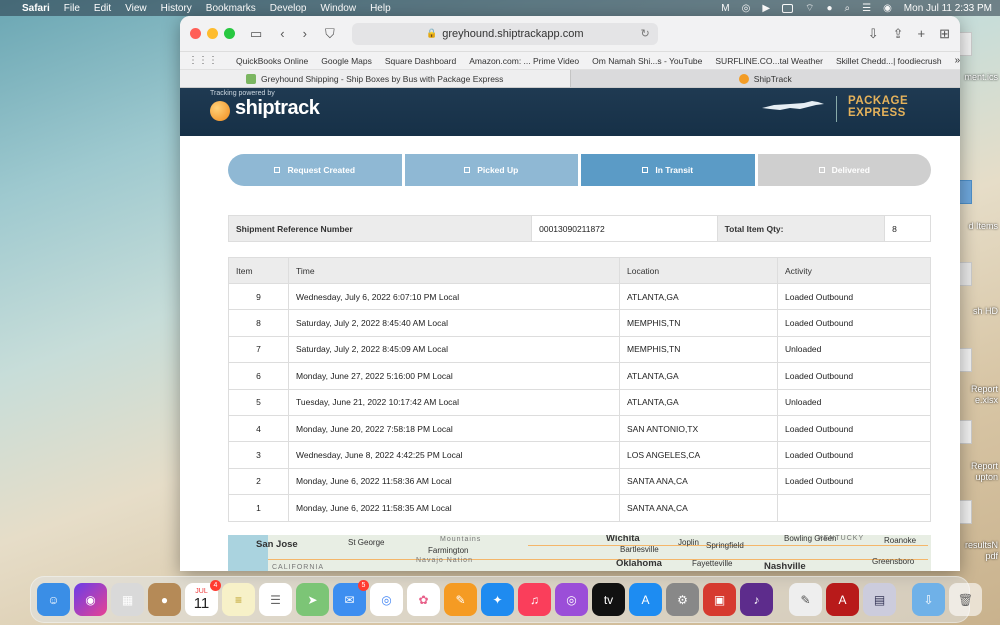  I want to click on user-icon: ●, so click(829, 8).